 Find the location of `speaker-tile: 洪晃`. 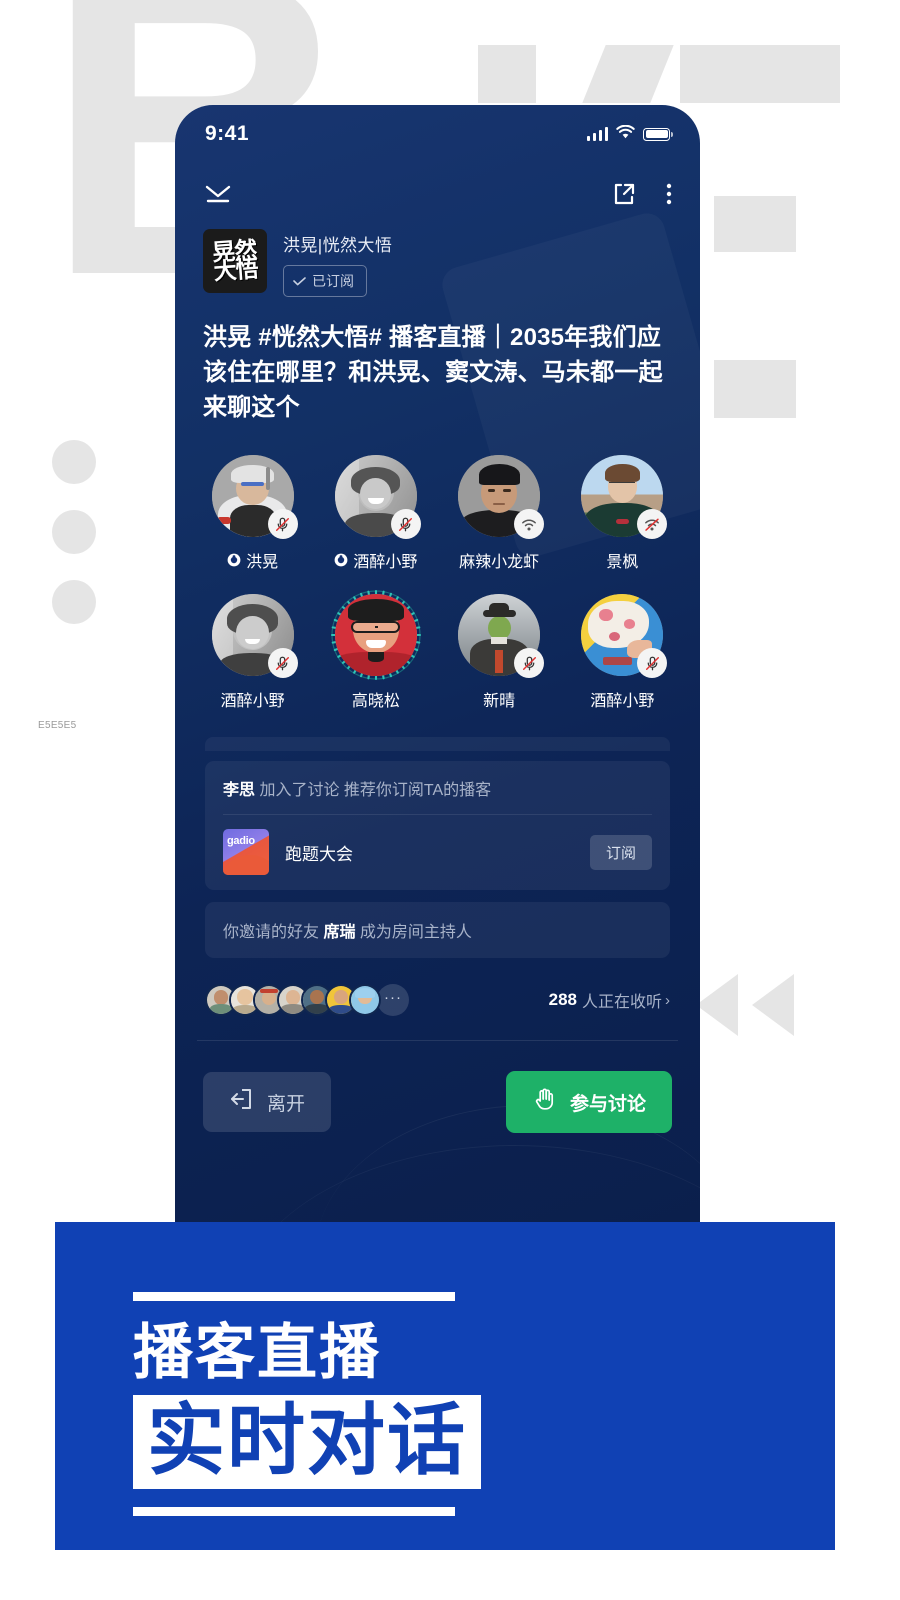

speaker-tile: 洪晃 is located at coordinates (252, 513).